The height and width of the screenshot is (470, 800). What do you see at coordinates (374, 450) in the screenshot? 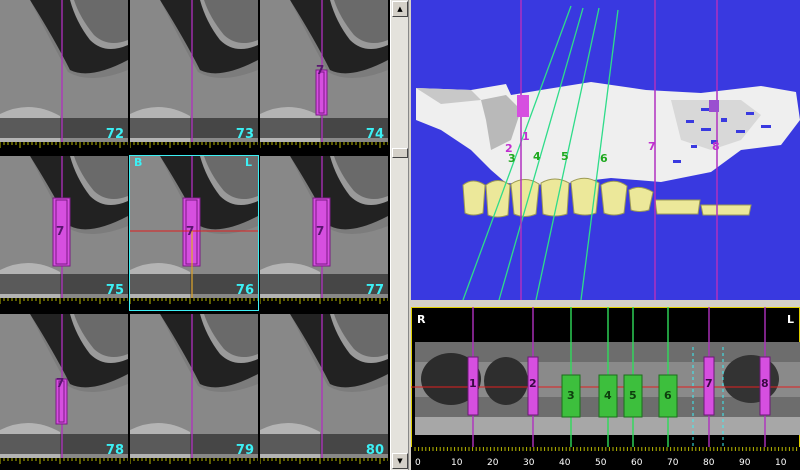
I see `slice-number: 80` at bounding box center [374, 450].